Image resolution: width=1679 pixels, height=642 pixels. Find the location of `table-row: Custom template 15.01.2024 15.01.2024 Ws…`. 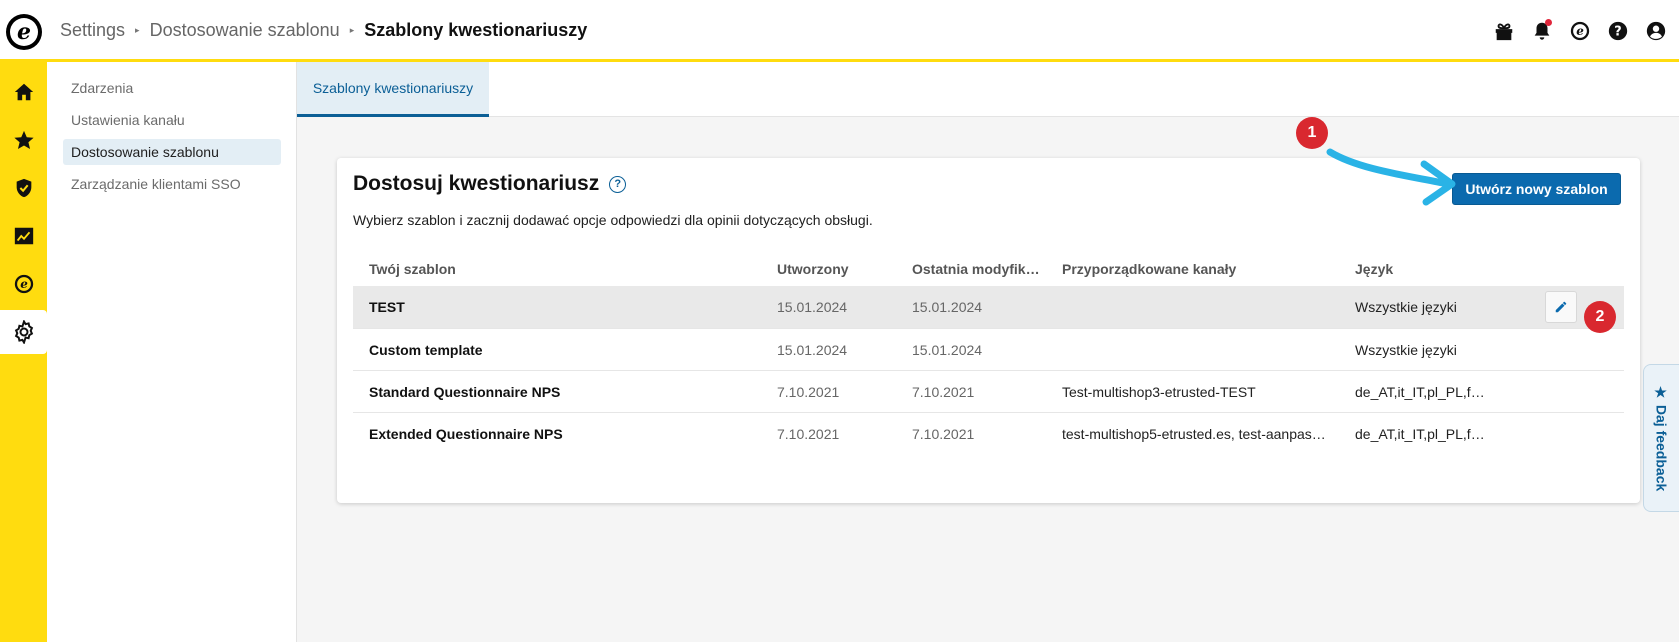

table-row: Custom template 15.01.2024 15.01.2024 Ws… is located at coordinates (988, 349).